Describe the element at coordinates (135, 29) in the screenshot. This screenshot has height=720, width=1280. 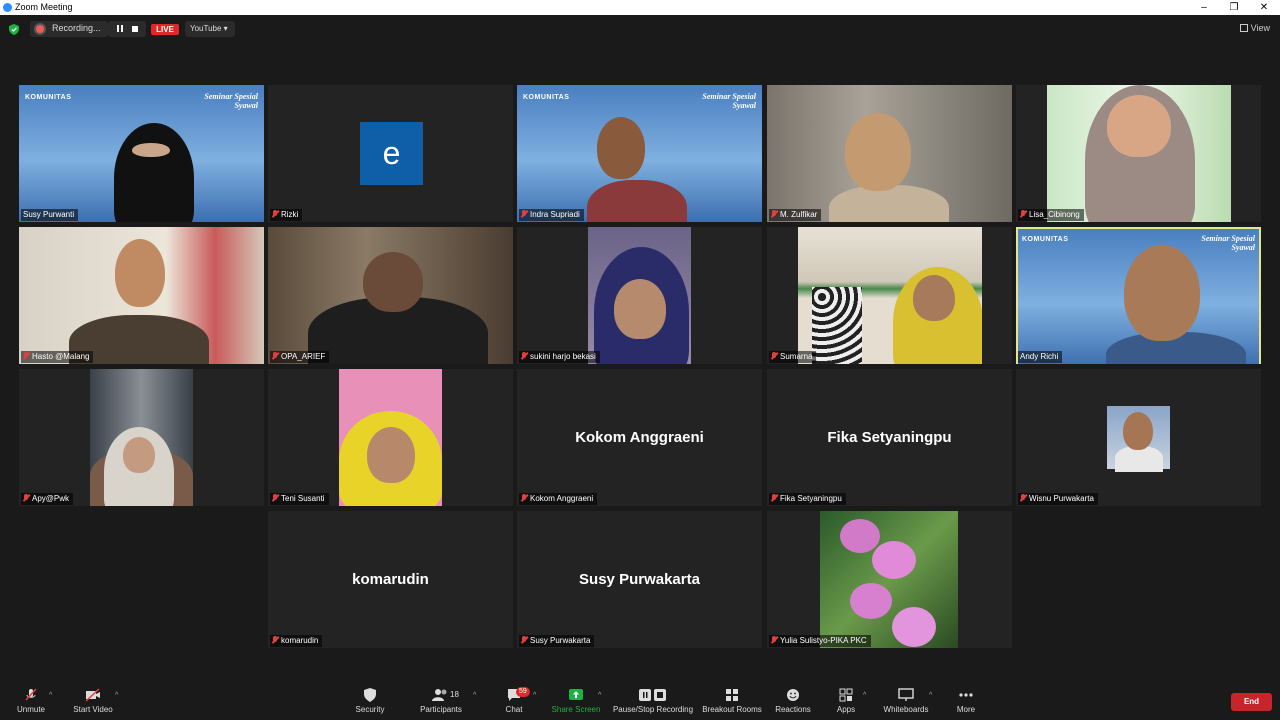
I see `stop-recording-icon` at that location.